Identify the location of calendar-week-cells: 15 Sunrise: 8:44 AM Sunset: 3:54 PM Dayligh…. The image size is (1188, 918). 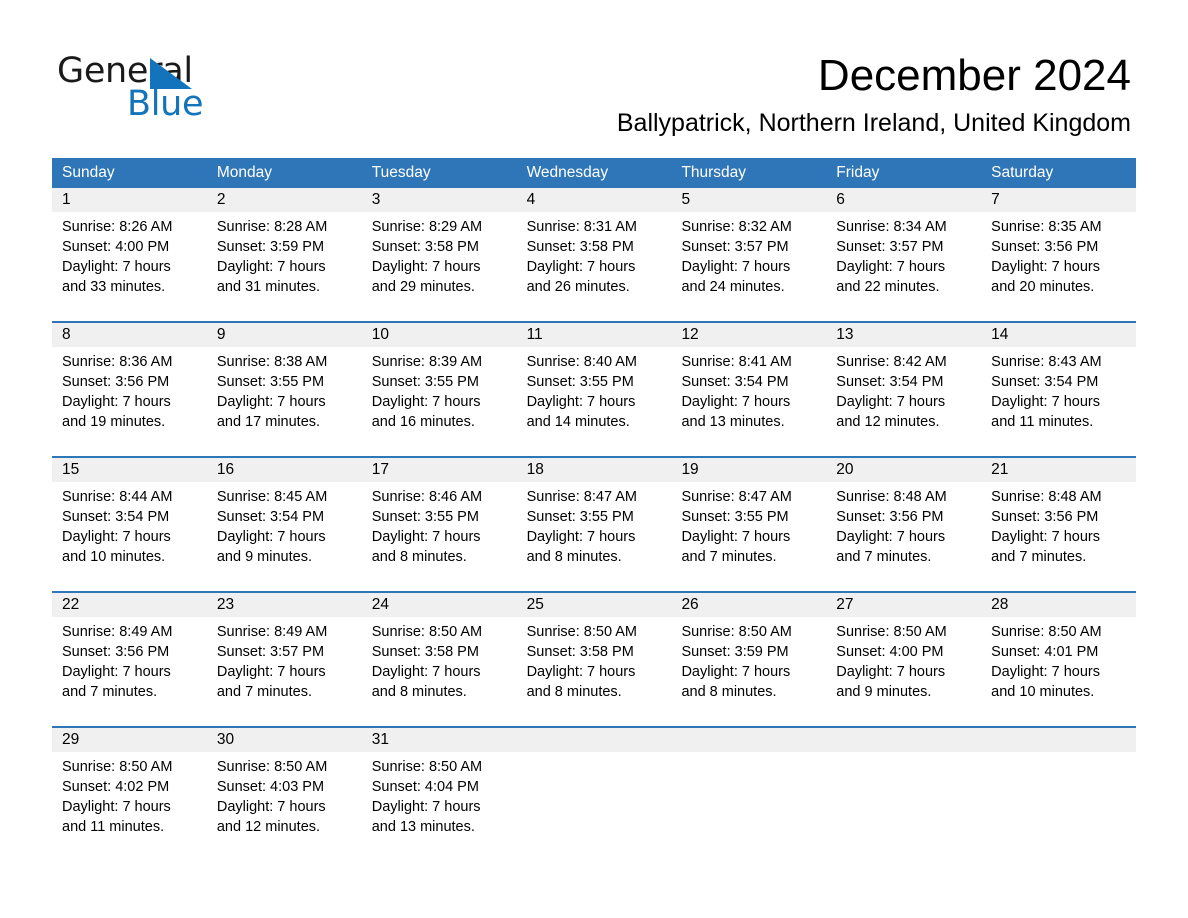
(594, 514).